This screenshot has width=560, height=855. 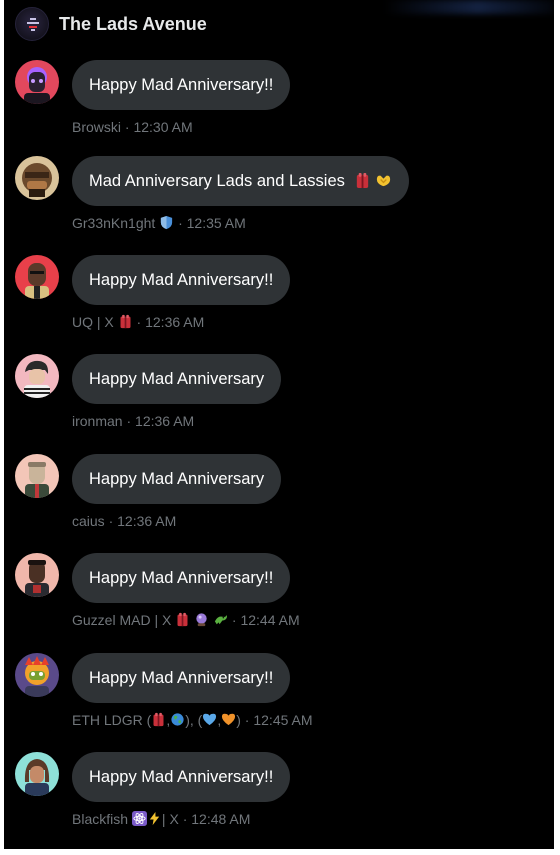 I want to click on message-meta: Blackfish | X · 12:48 AM, so click(x=161, y=819).